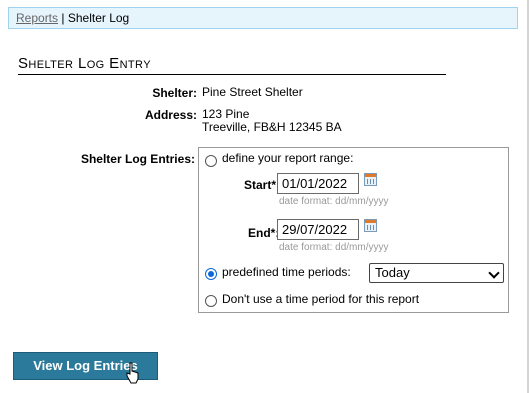 The height and width of the screenshot is (393, 529). I want to click on breadcrumb: Reports | Shelter Log, so click(263, 18).